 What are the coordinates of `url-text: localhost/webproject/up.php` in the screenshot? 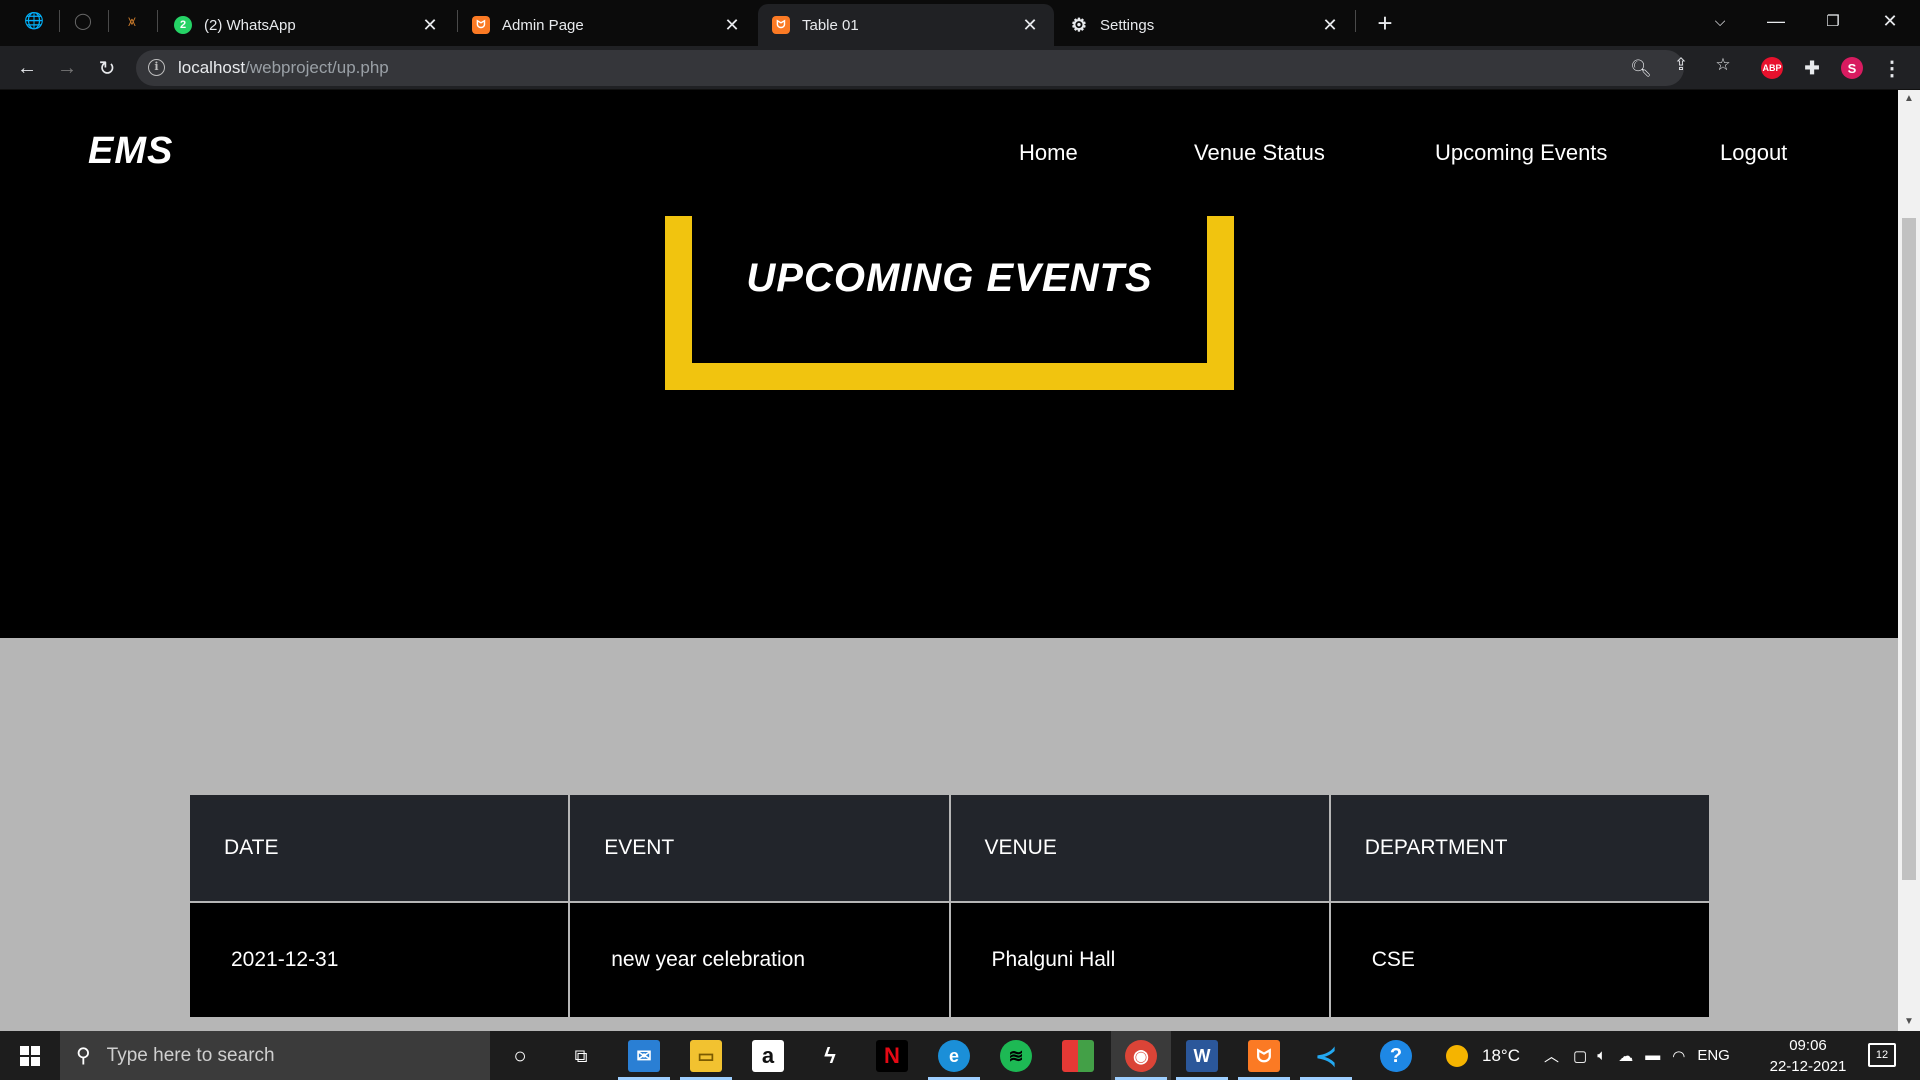 It's located at (283, 68).